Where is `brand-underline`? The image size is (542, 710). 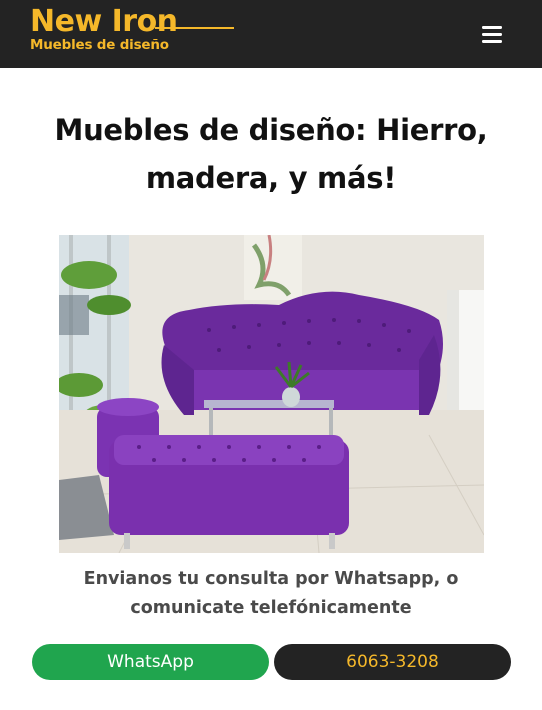 brand-underline is located at coordinates (194, 28).